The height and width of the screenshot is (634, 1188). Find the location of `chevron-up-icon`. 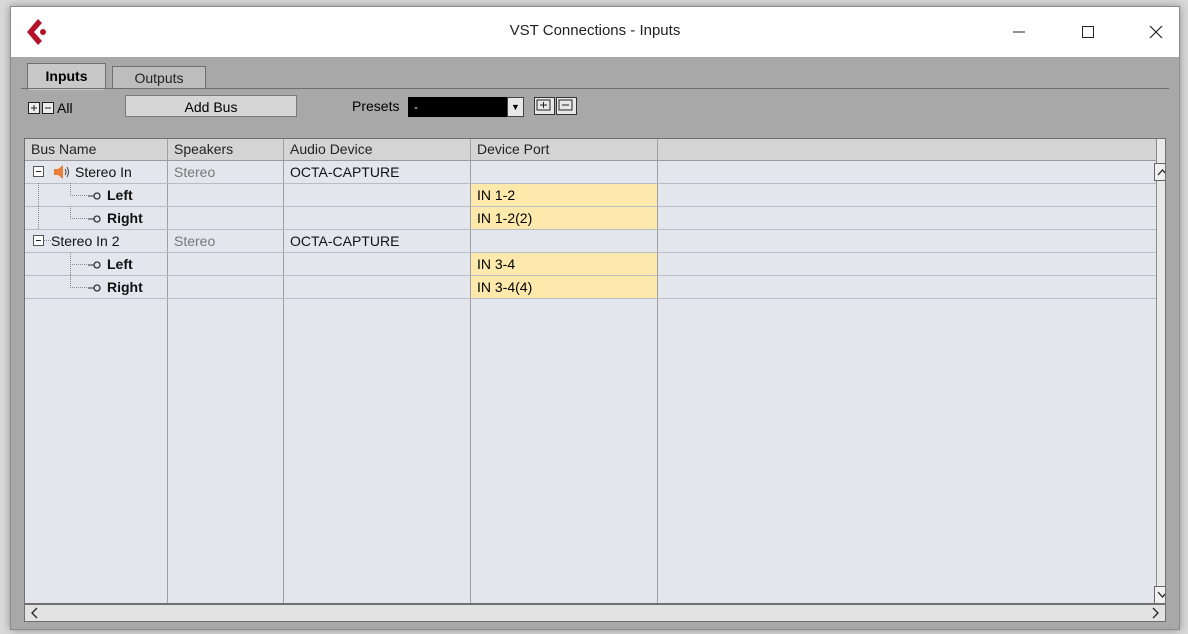

chevron-up-icon is located at coordinates (1161, 172).